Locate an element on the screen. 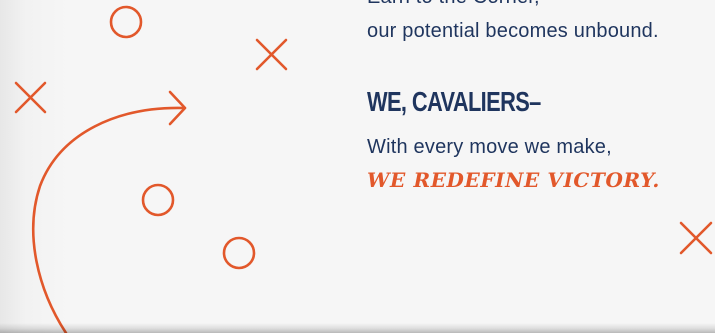  heading: WE, CAVALIERS– is located at coordinates (454, 101).